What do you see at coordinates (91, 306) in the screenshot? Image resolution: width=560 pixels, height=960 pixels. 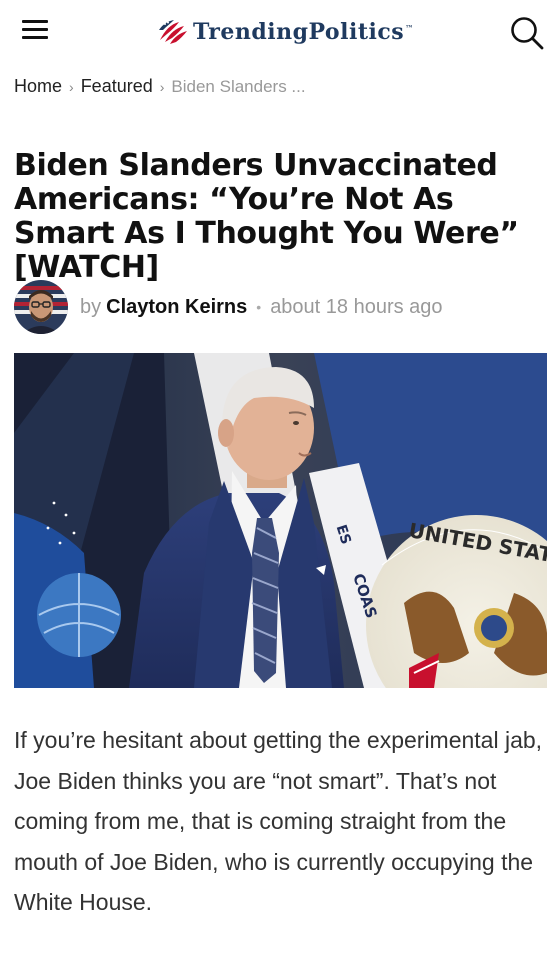 I see `byline-by-label: by` at bounding box center [91, 306].